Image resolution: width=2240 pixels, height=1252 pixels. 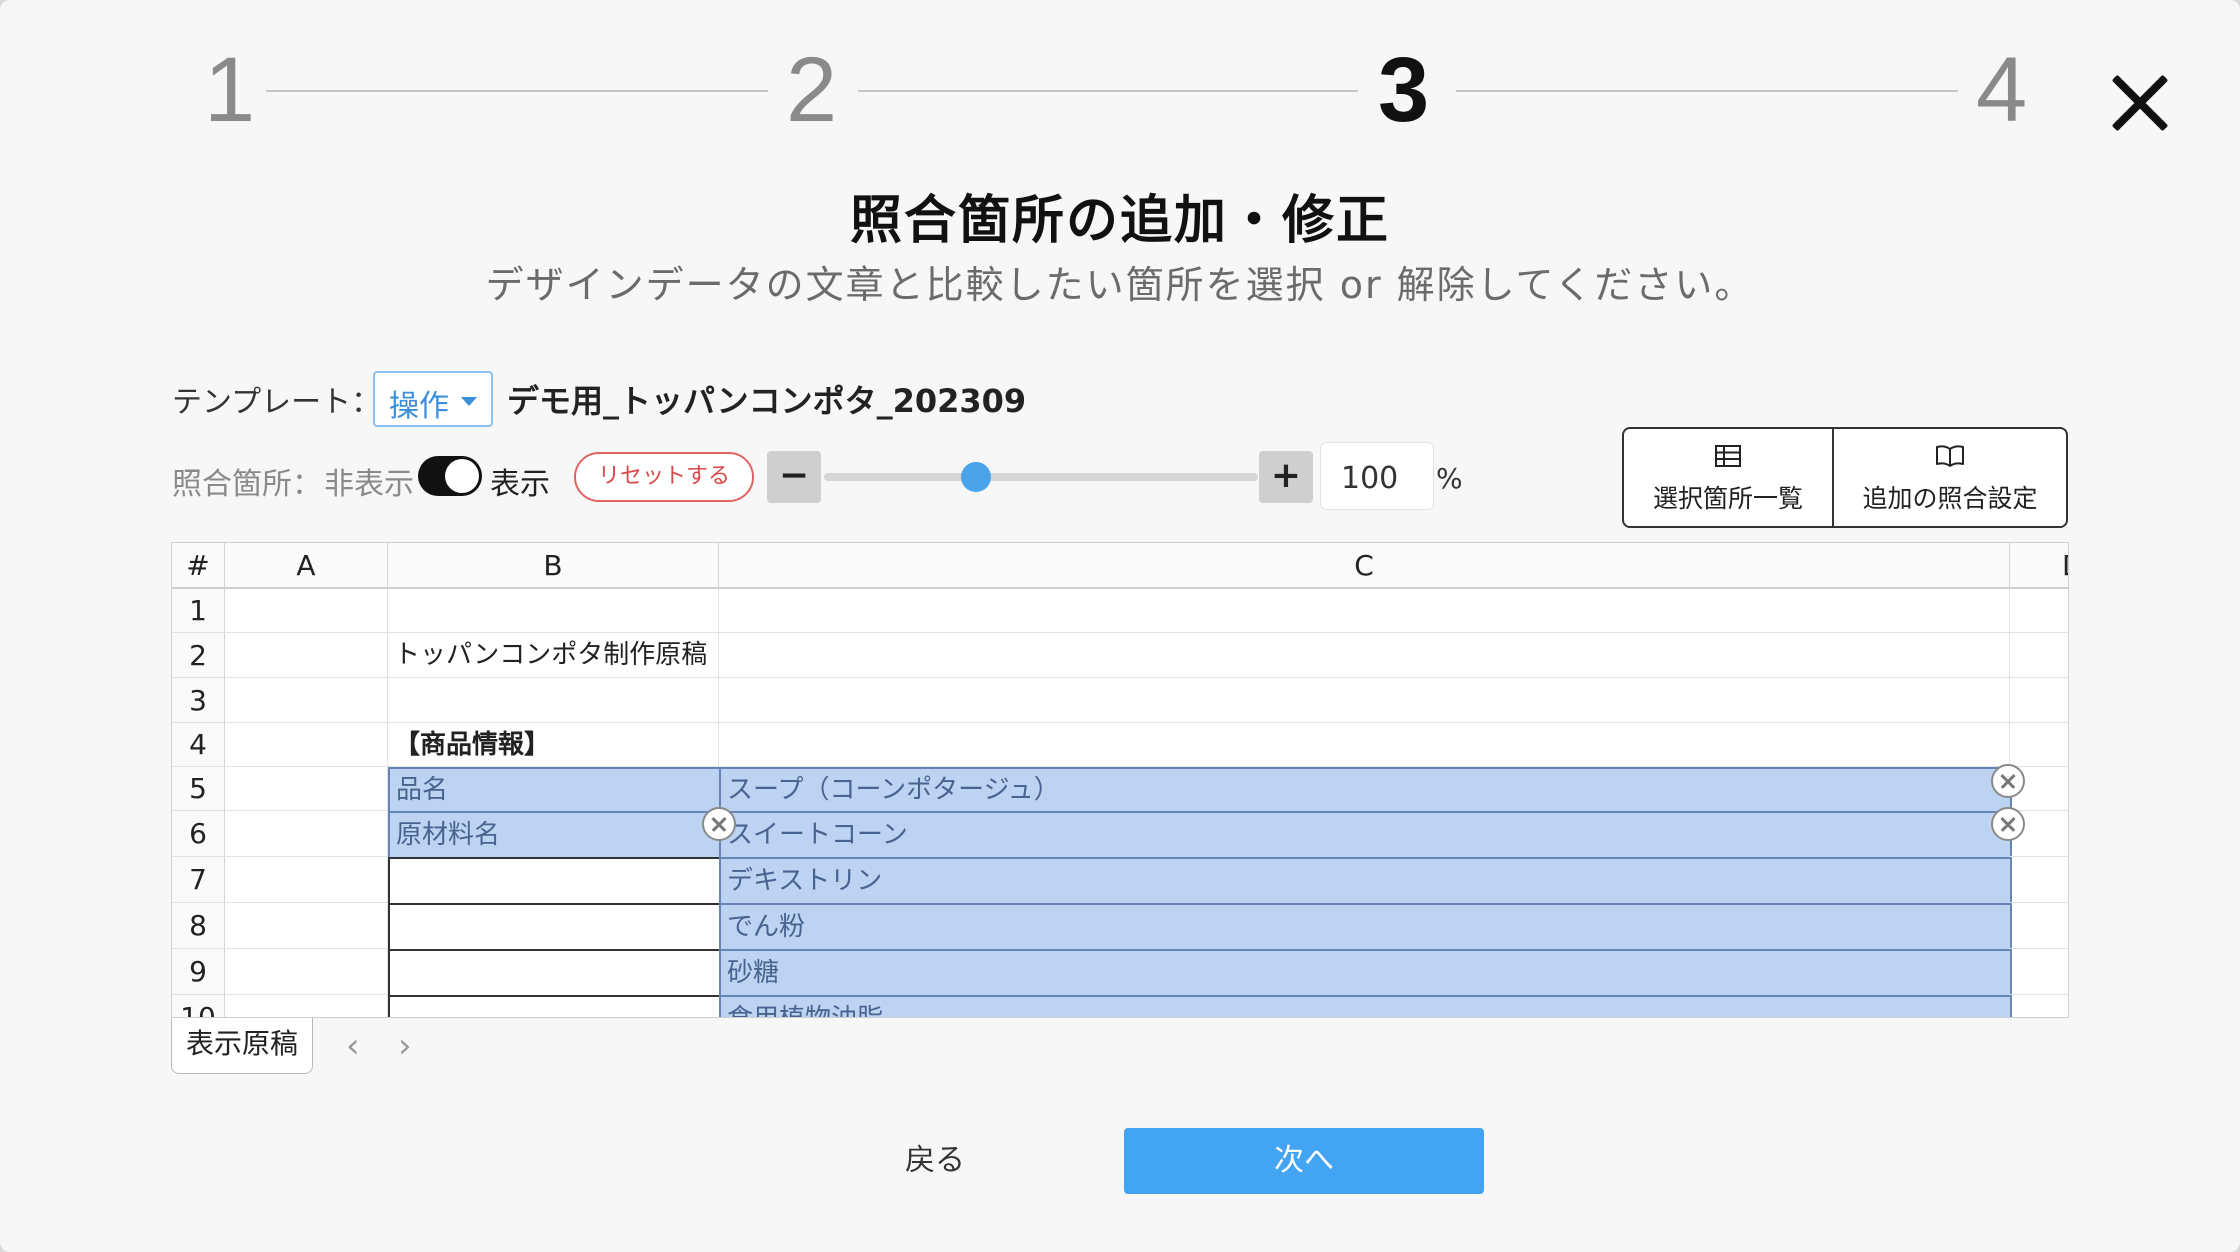 I want to click on template-name: デモ用_トッパンコンポタ_202309, so click(x=767, y=401).